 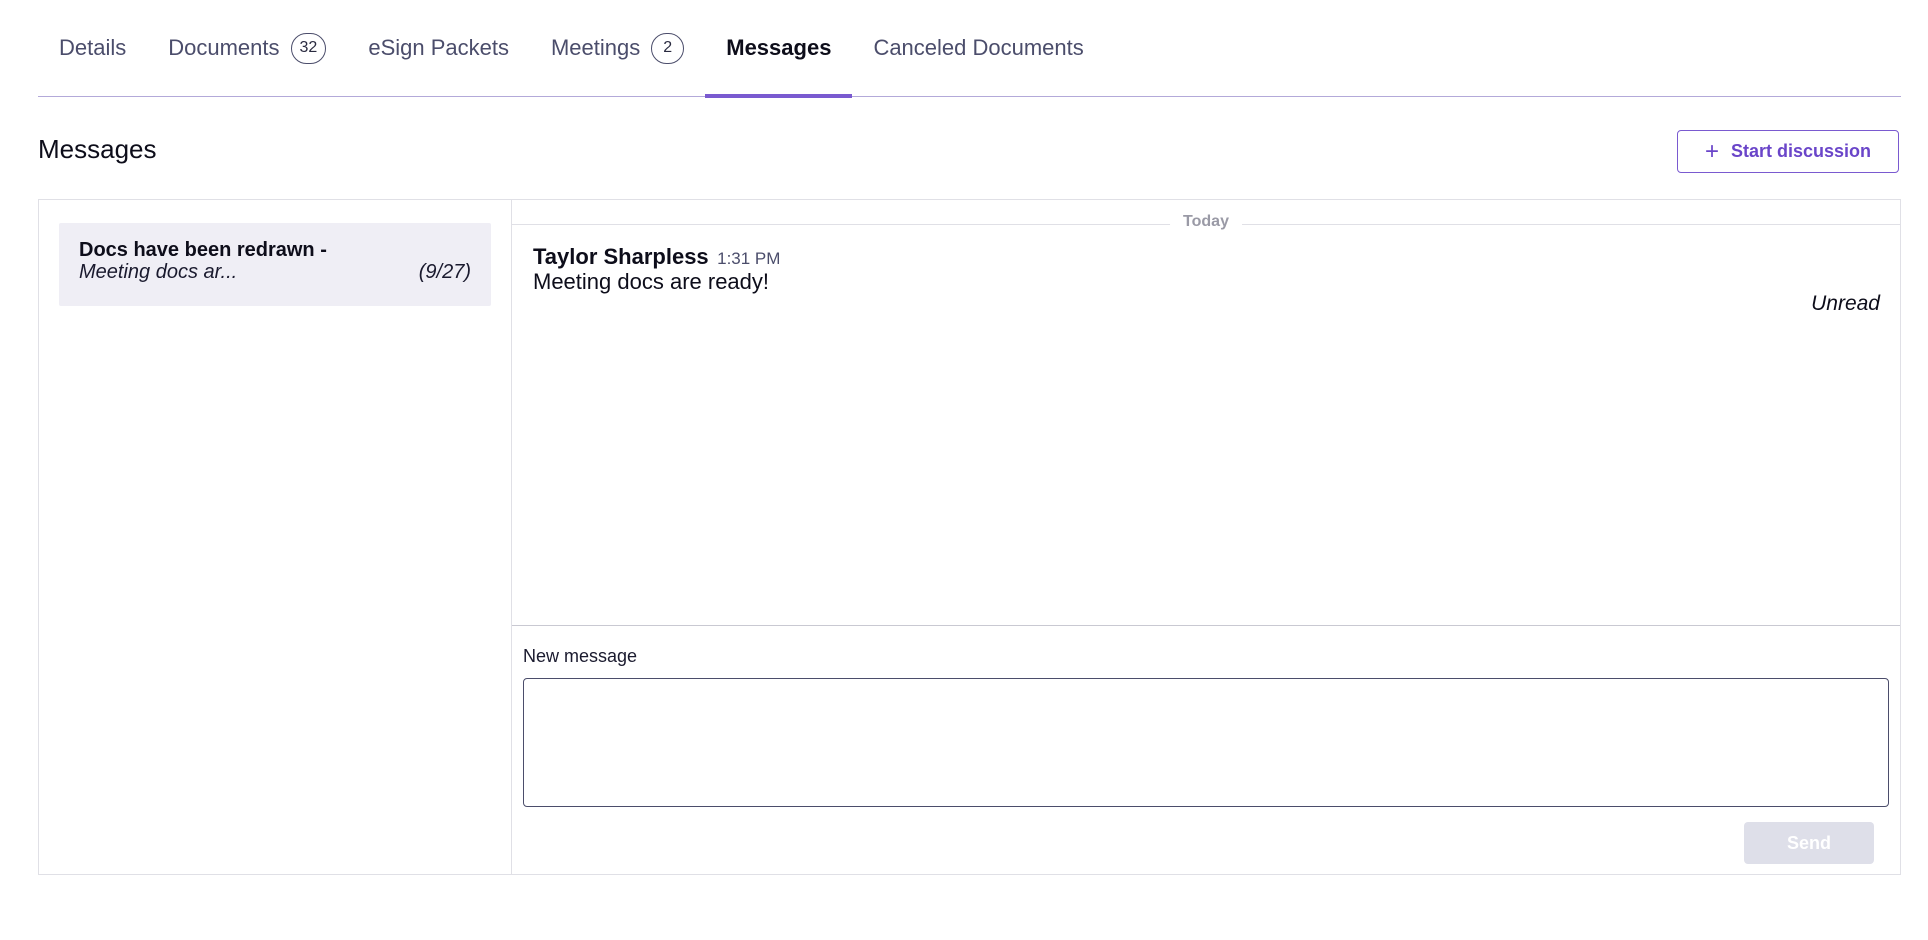 I want to click on thread-meta: Meeting docs ar... (9/27), so click(x=275, y=272).